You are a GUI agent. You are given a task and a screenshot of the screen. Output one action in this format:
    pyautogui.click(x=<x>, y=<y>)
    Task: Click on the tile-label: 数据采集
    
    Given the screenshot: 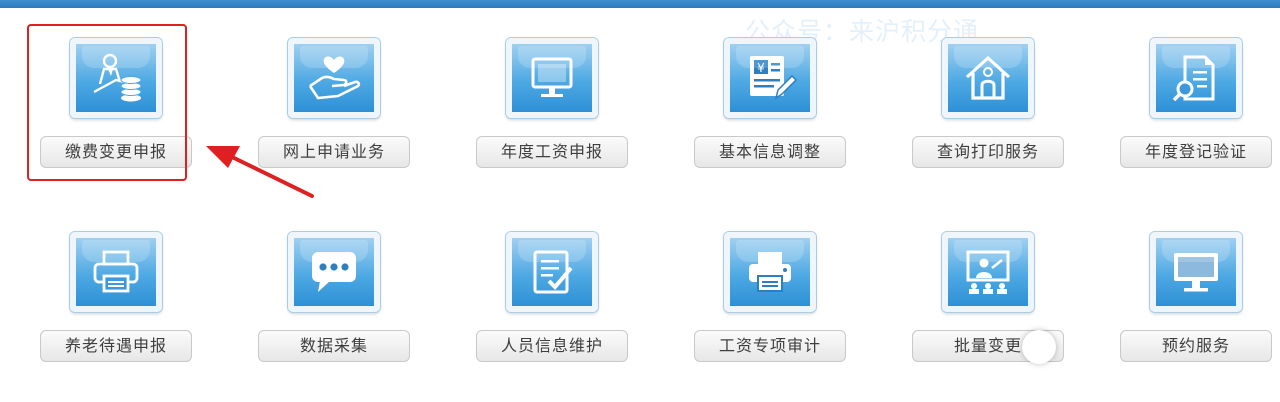 What is the action you would take?
    pyautogui.click(x=334, y=346)
    